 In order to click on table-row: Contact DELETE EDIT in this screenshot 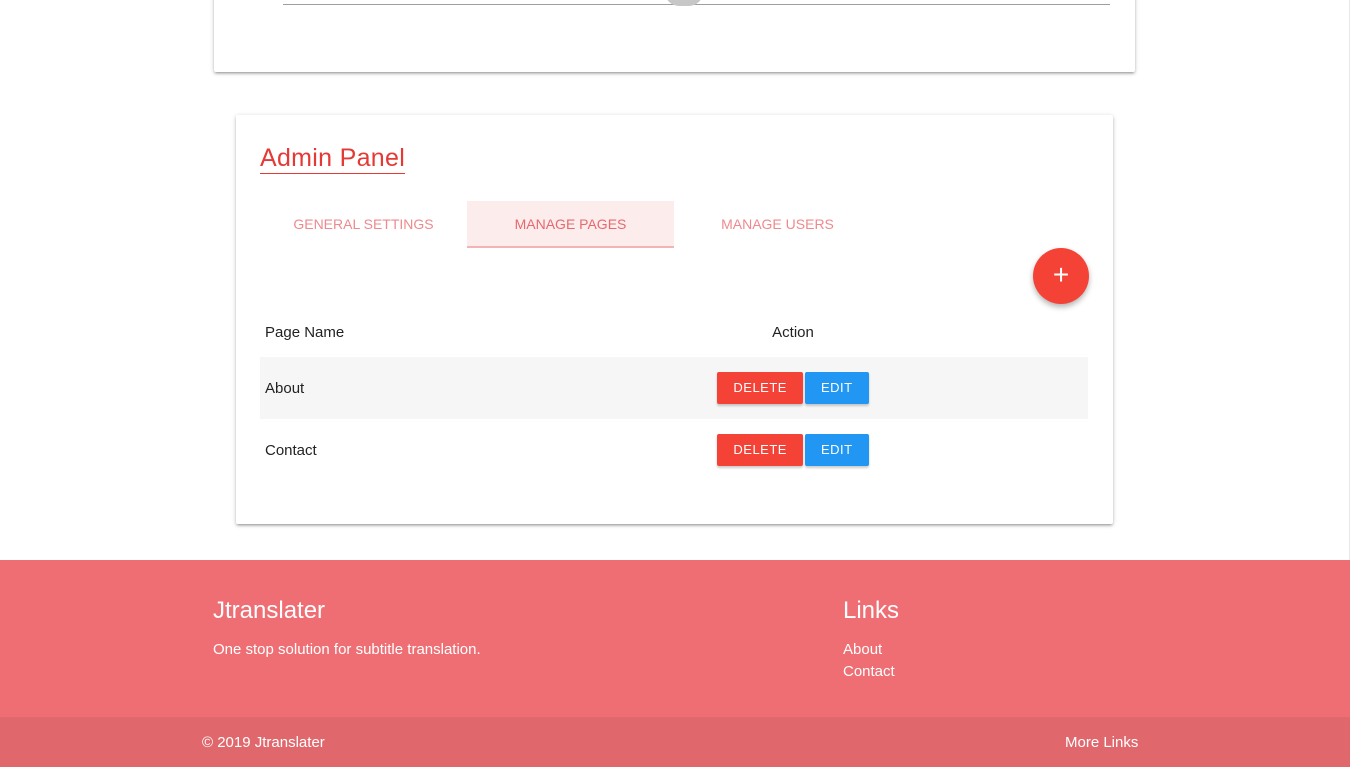, I will do `click(674, 450)`.